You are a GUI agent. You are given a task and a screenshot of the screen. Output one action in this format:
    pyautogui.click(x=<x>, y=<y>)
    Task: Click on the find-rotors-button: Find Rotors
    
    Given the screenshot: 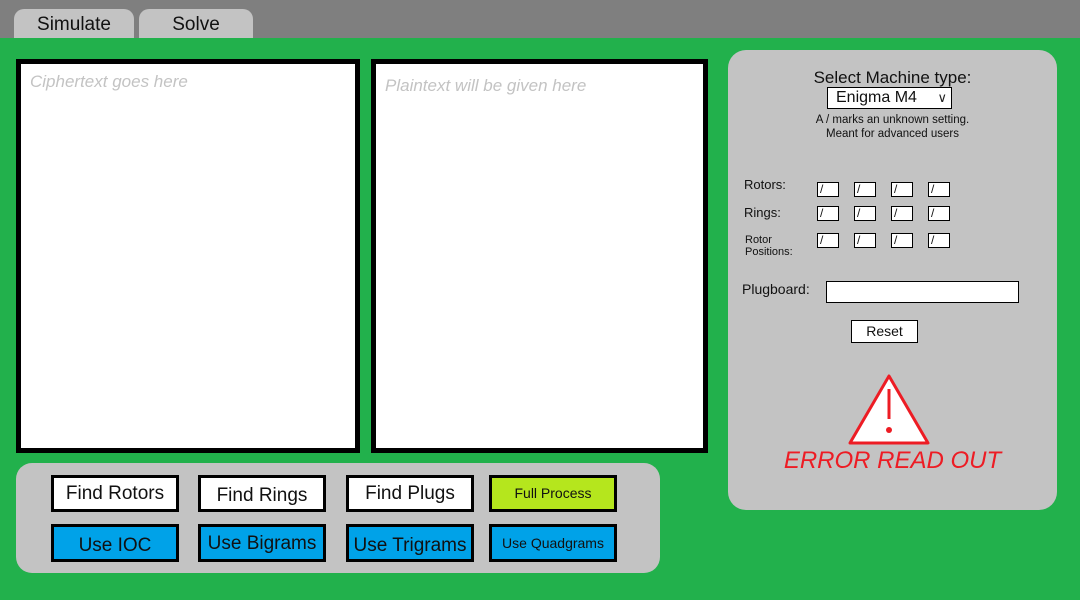 What is the action you would take?
    pyautogui.click(x=115, y=493)
    